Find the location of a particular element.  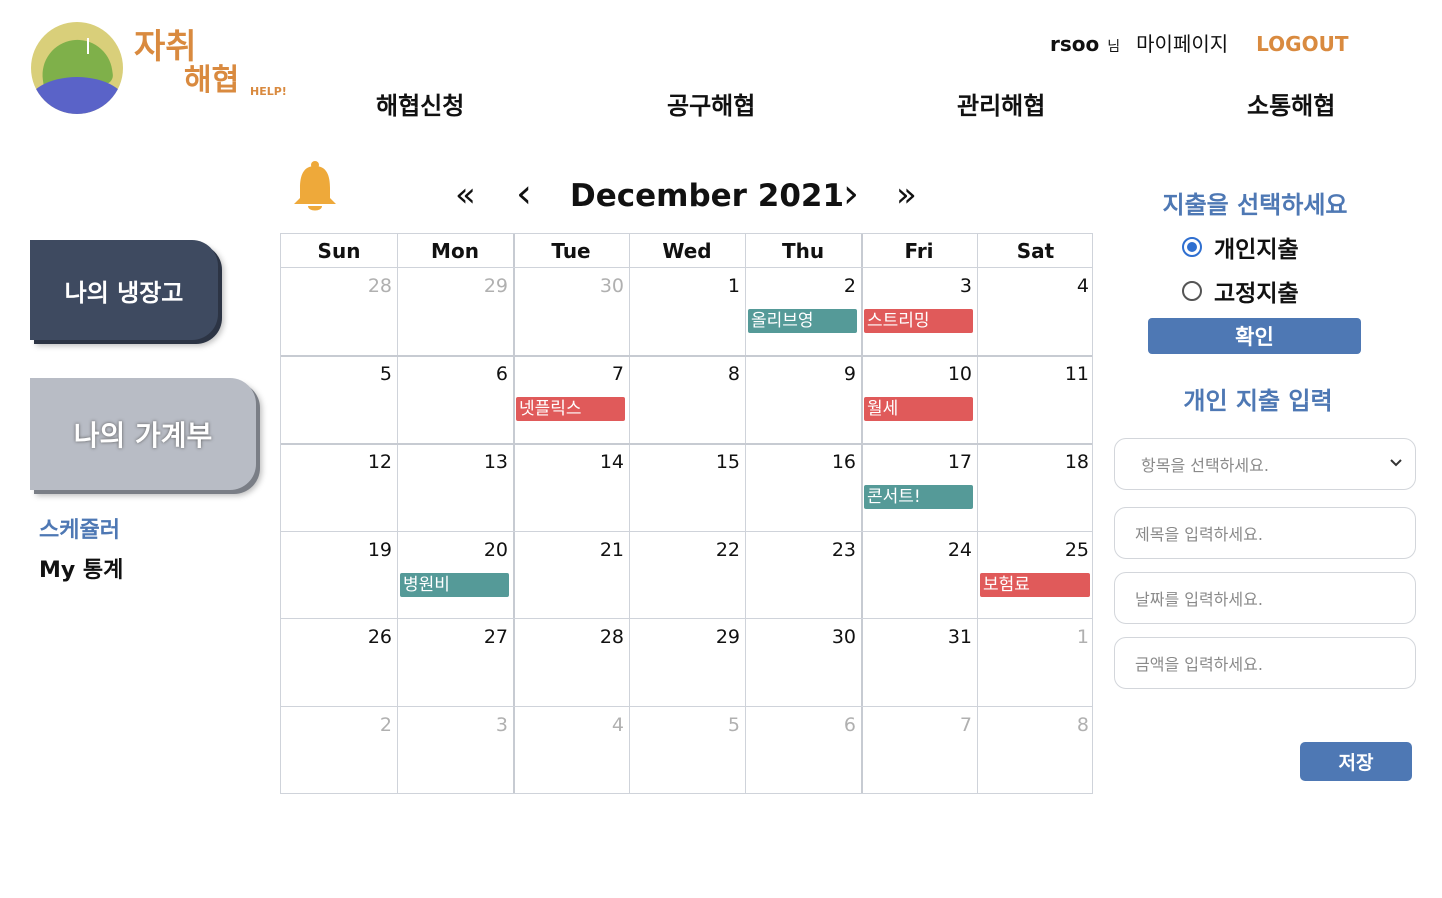

day-number: 28 is located at coordinates (379, 286).